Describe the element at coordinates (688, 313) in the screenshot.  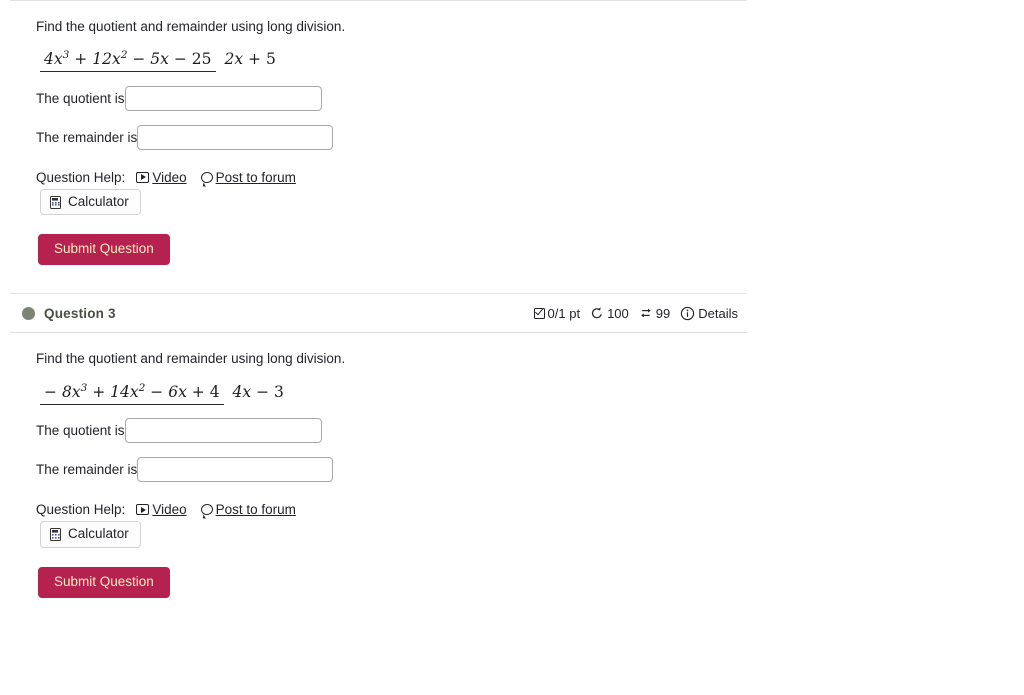
I see `info-circle-icon` at that location.